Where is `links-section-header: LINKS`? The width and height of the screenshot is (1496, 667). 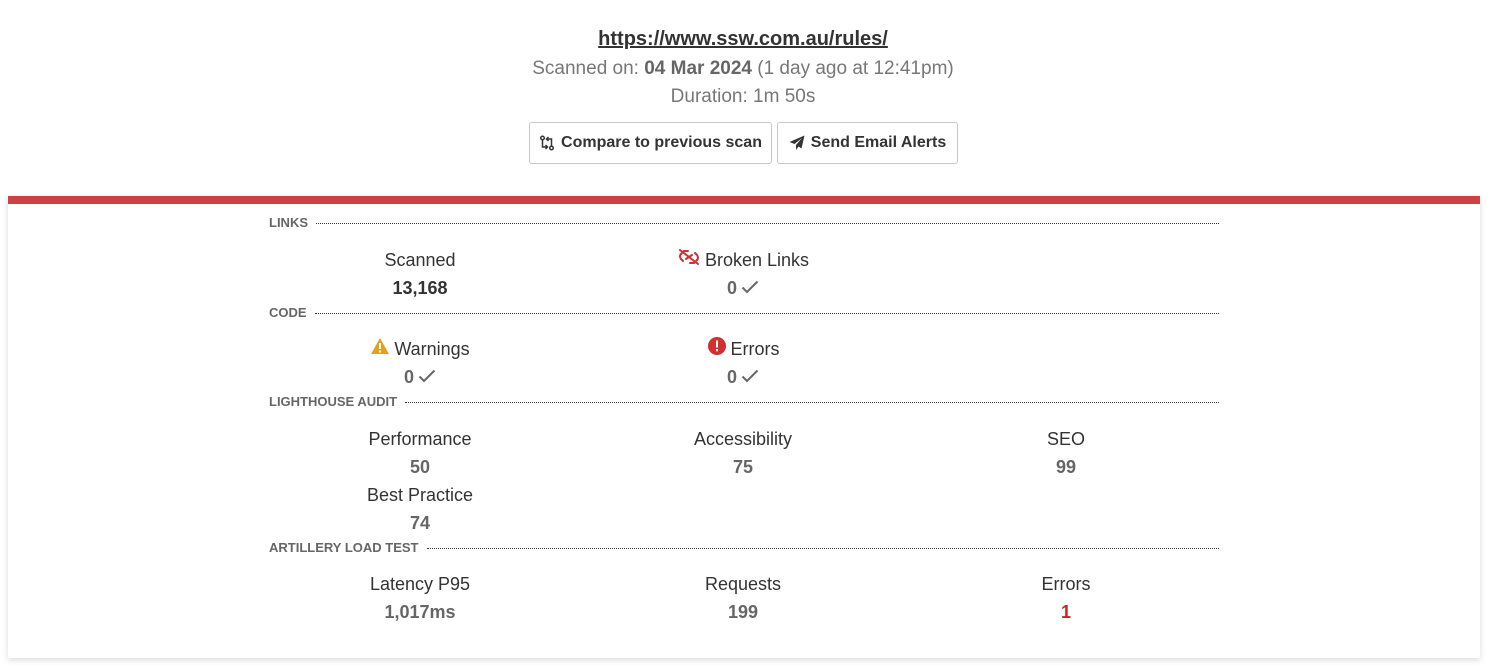 links-section-header: LINKS is located at coordinates (744, 222).